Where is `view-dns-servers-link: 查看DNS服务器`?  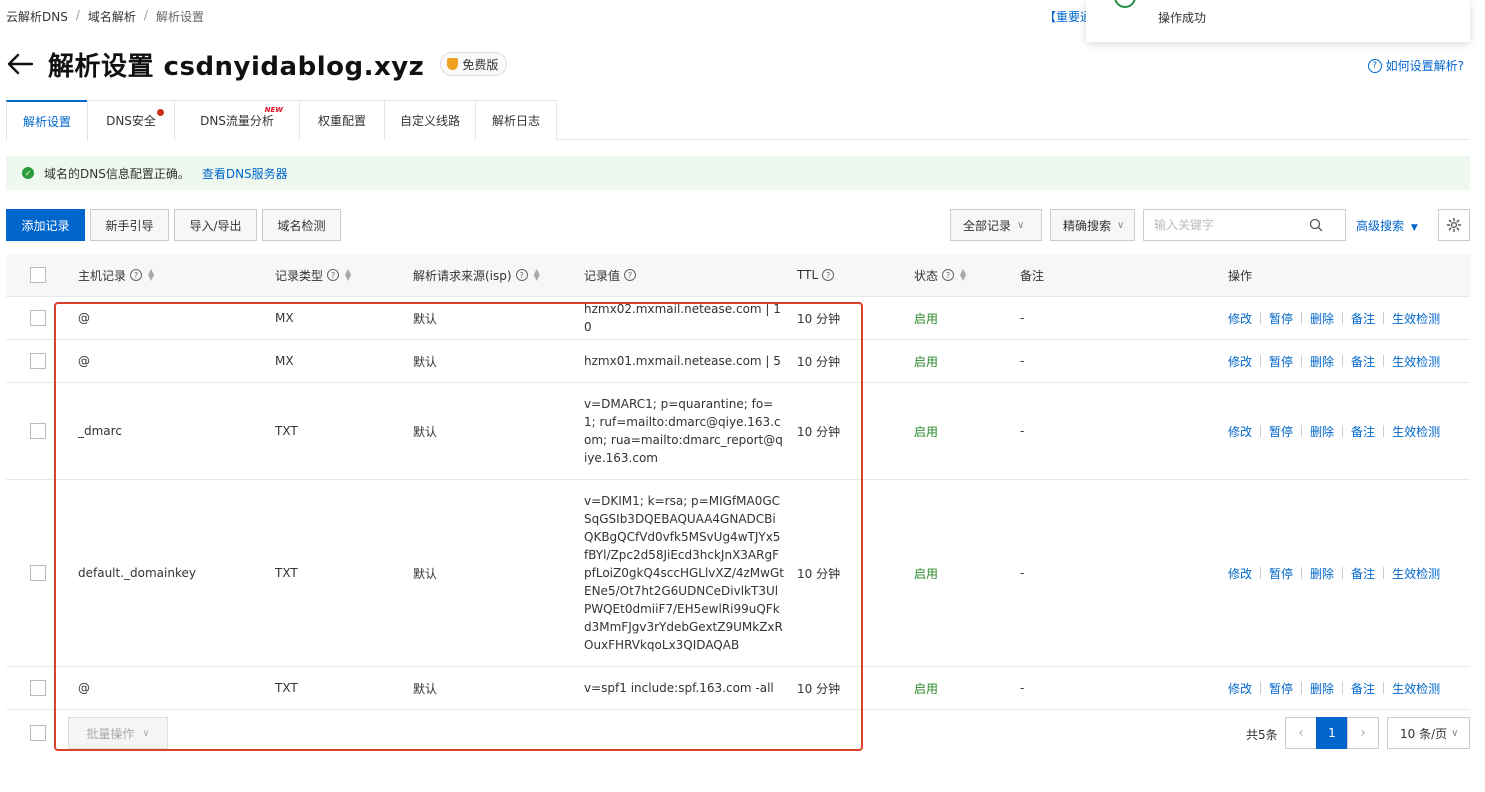 view-dns-servers-link: 查看DNS服务器 is located at coordinates (245, 173).